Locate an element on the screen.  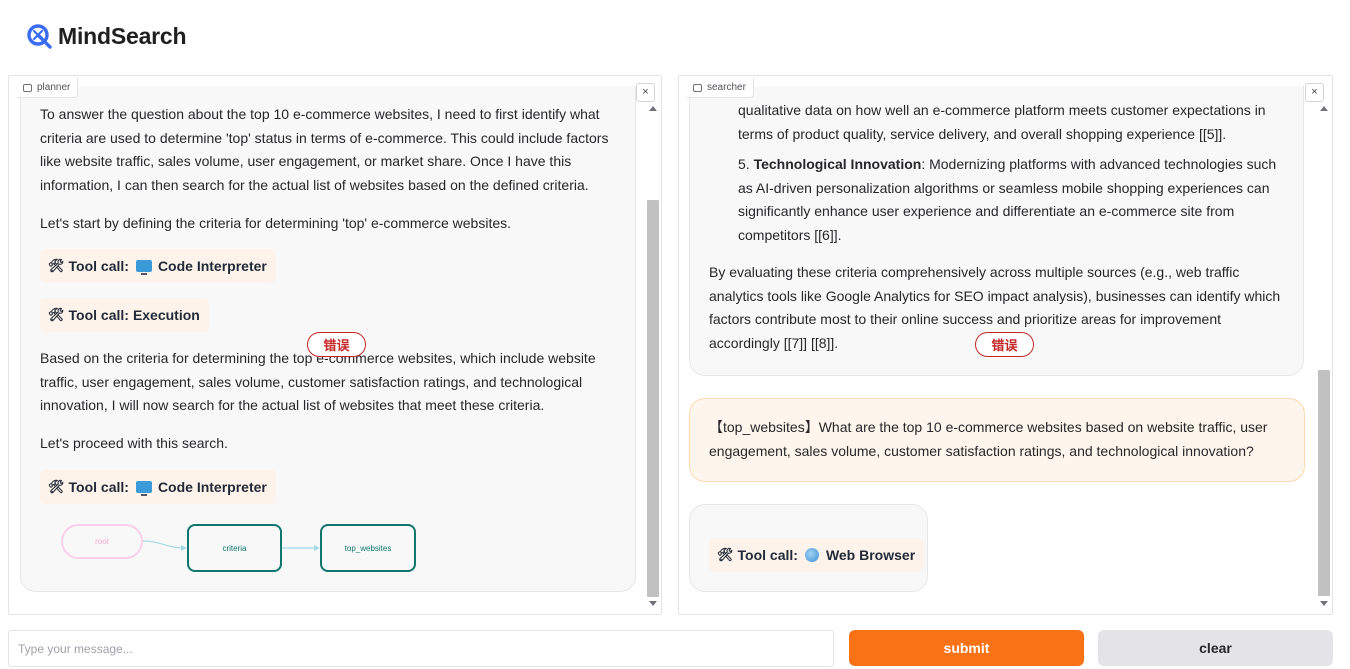
planner-scrollbar is located at coordinates (653, 356).